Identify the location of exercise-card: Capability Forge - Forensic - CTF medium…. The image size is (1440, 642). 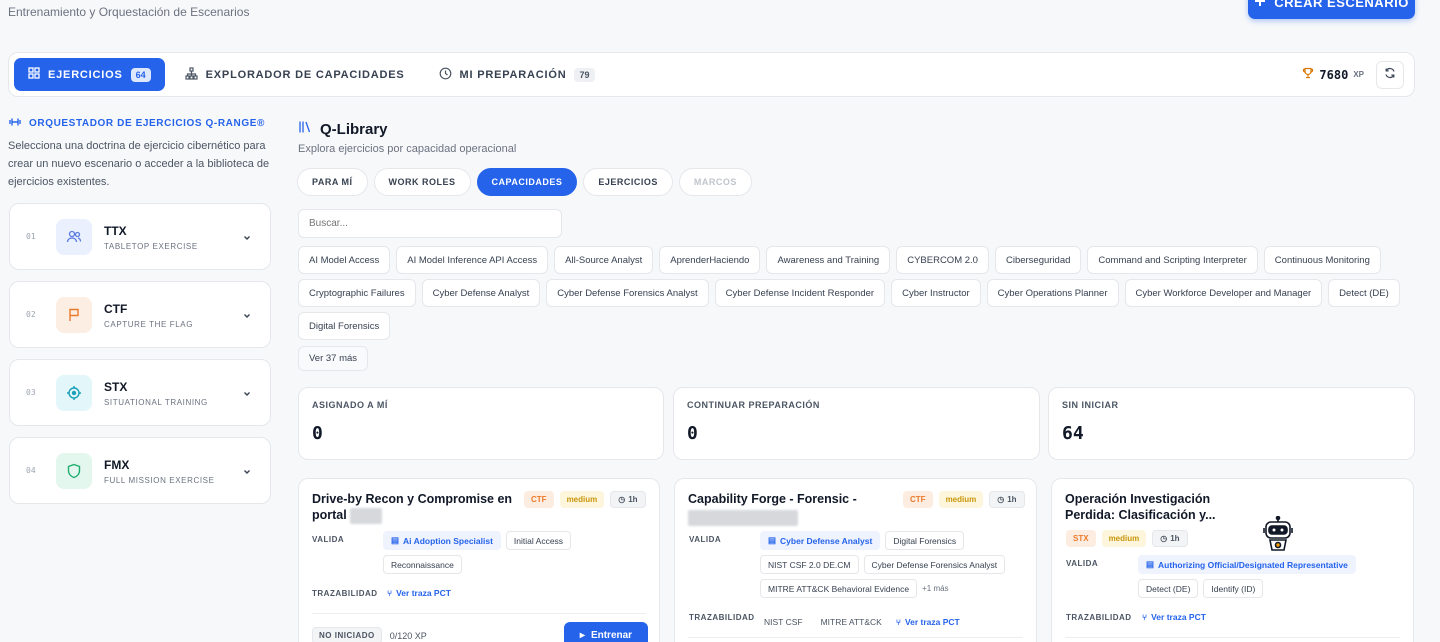
(855, 560).